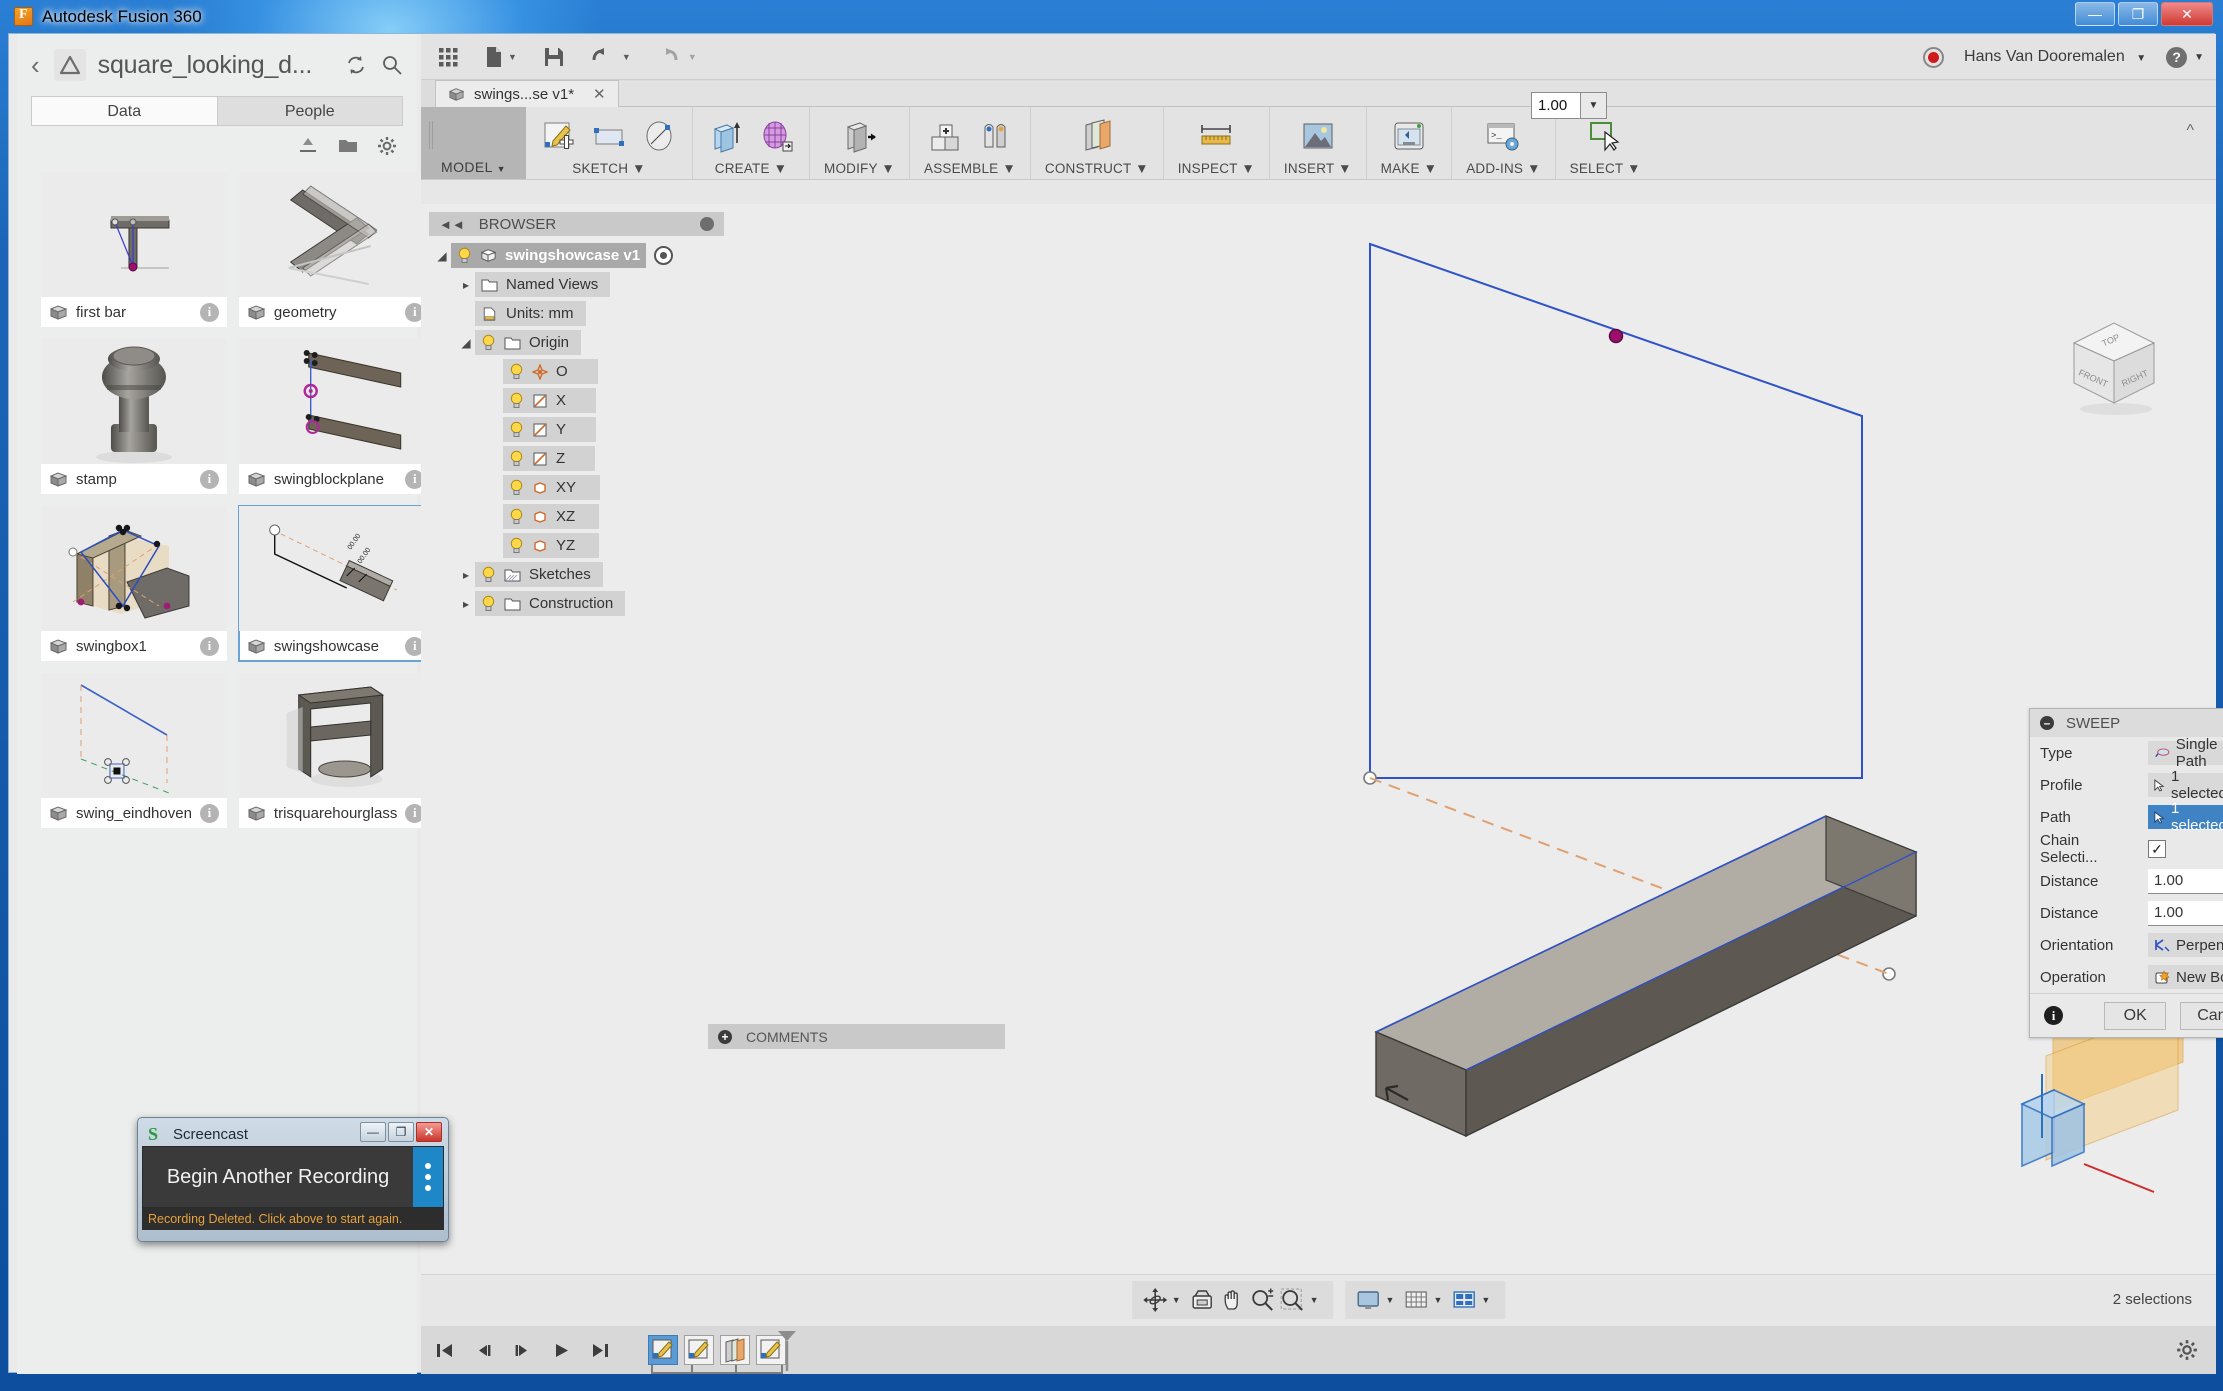  Describe the element at coordinates (579, 255) in the screenshot. I see `tree-row: ◢ swingshowcase v1` at that location.